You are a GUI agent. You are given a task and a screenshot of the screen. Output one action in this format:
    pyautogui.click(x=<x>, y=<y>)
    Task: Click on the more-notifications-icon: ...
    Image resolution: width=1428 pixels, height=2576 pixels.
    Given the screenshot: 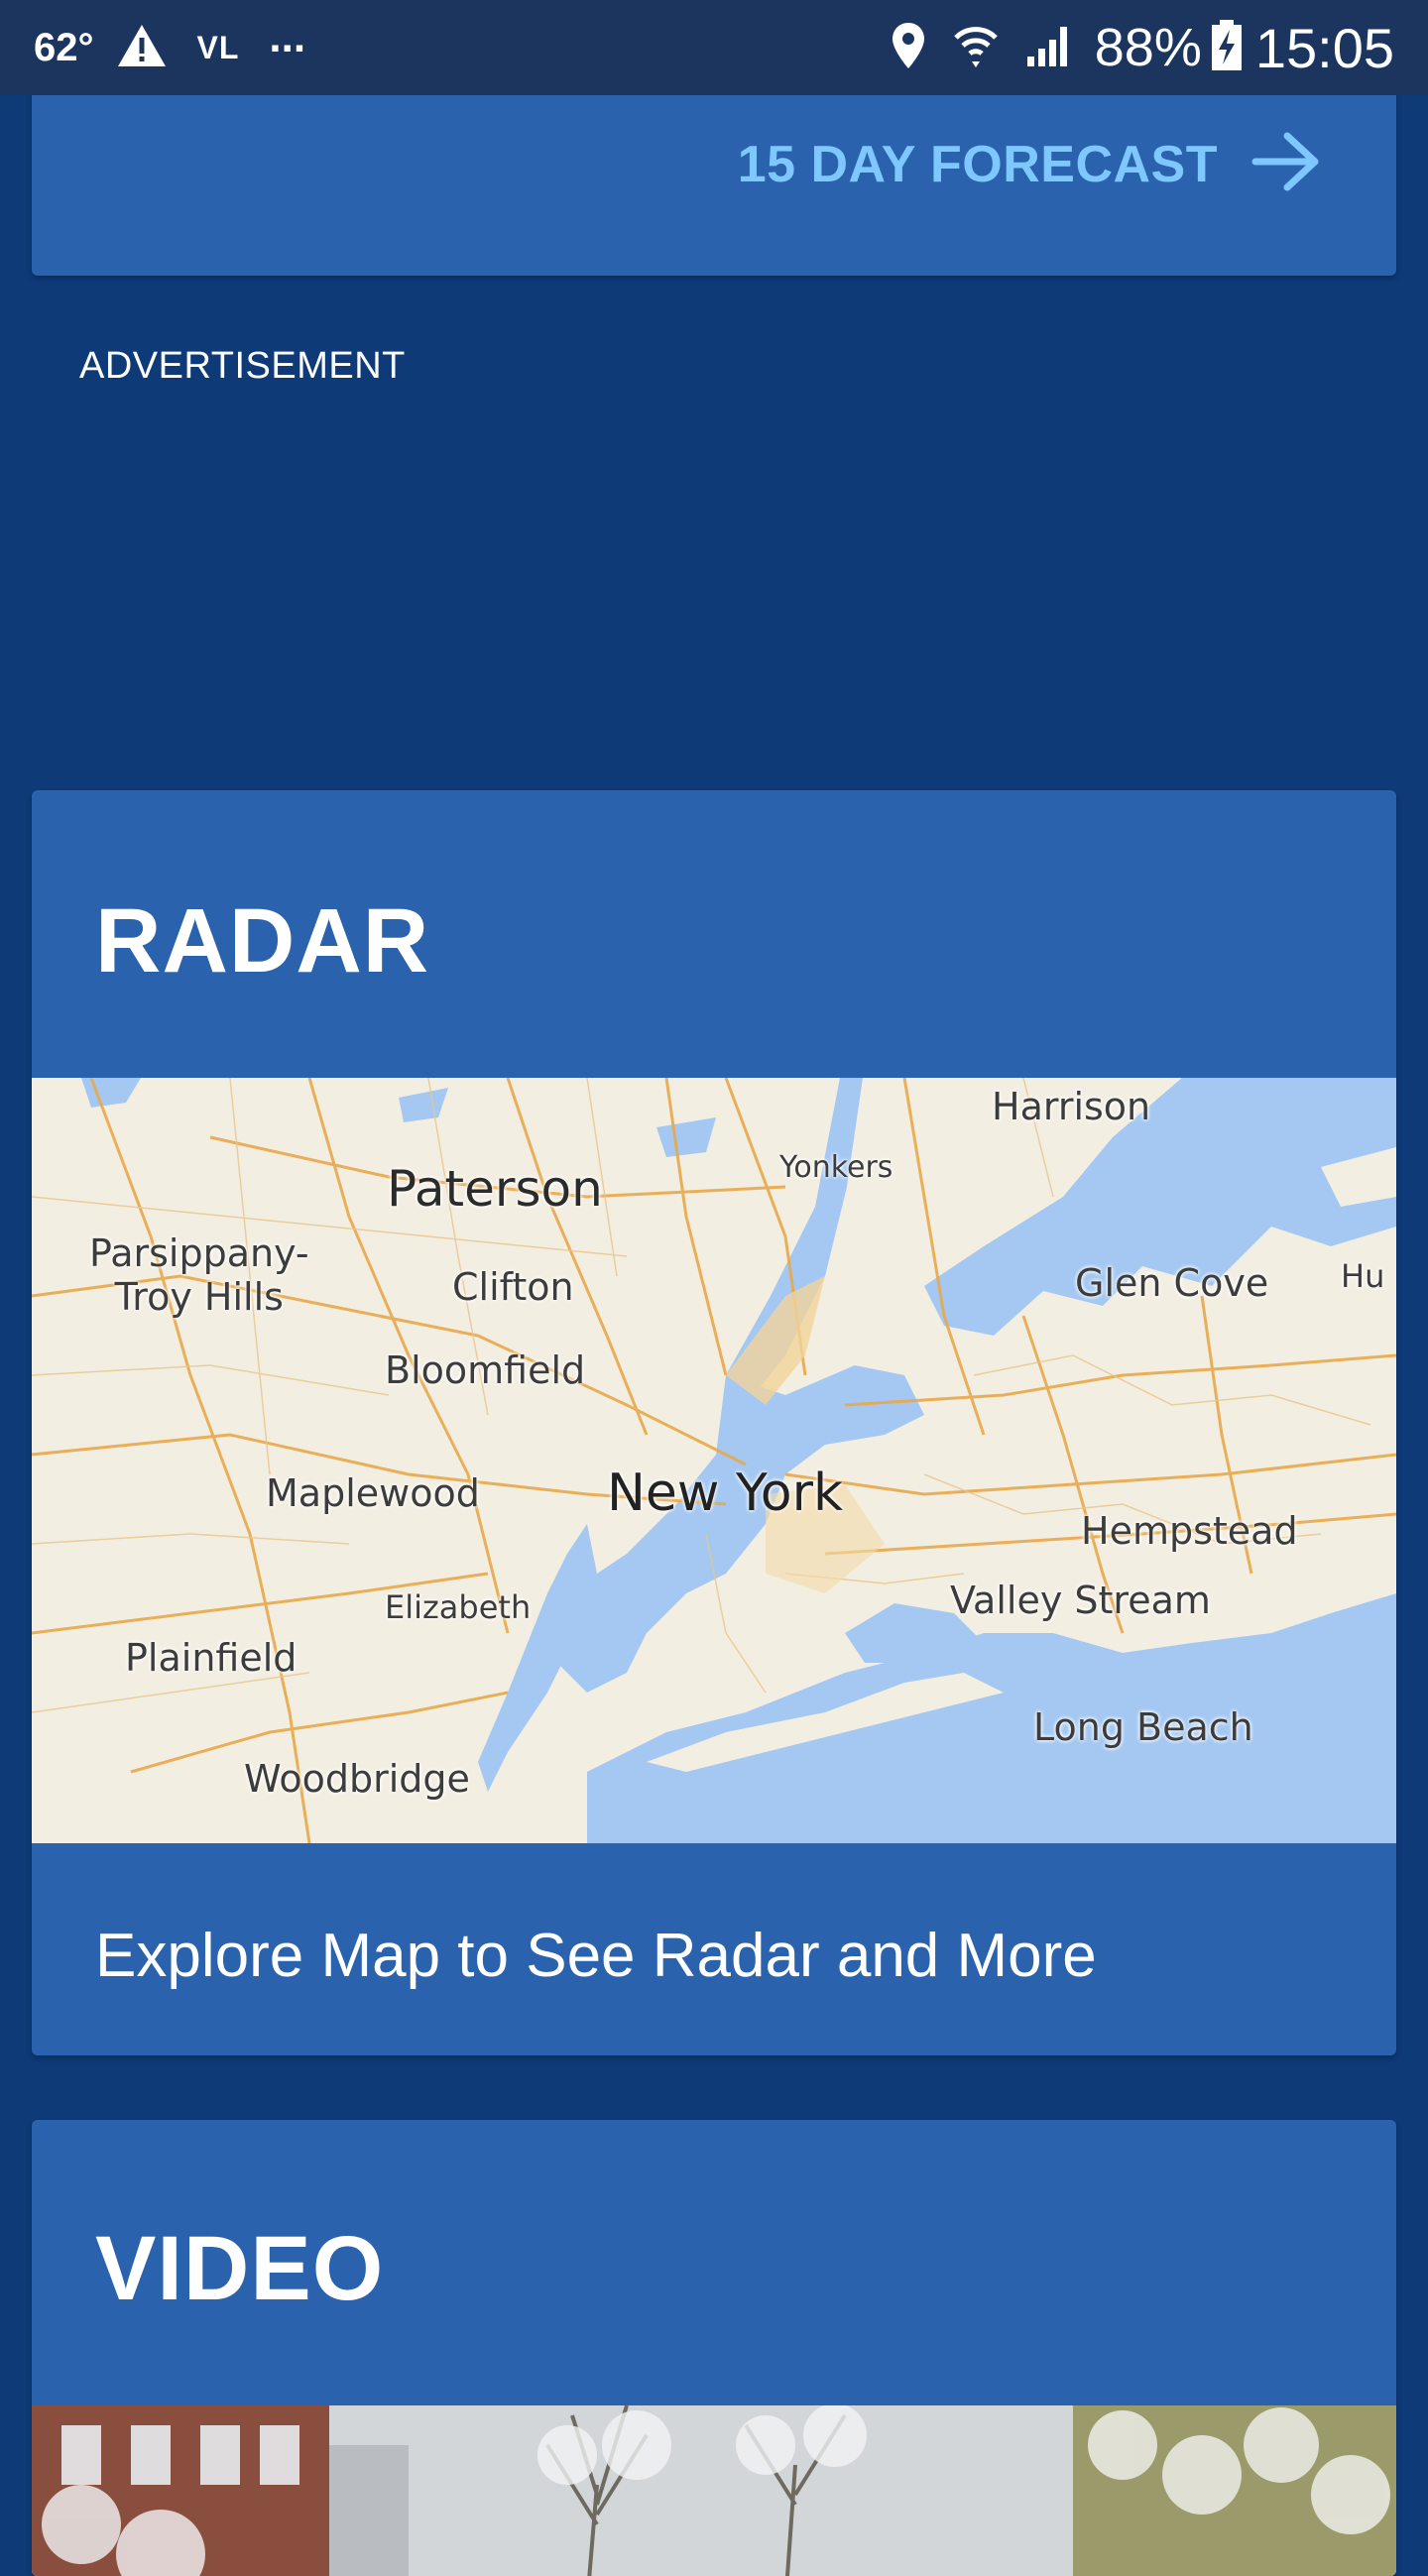 What is the action you would take?
    pyautogui.click(x=287, y=37)
    